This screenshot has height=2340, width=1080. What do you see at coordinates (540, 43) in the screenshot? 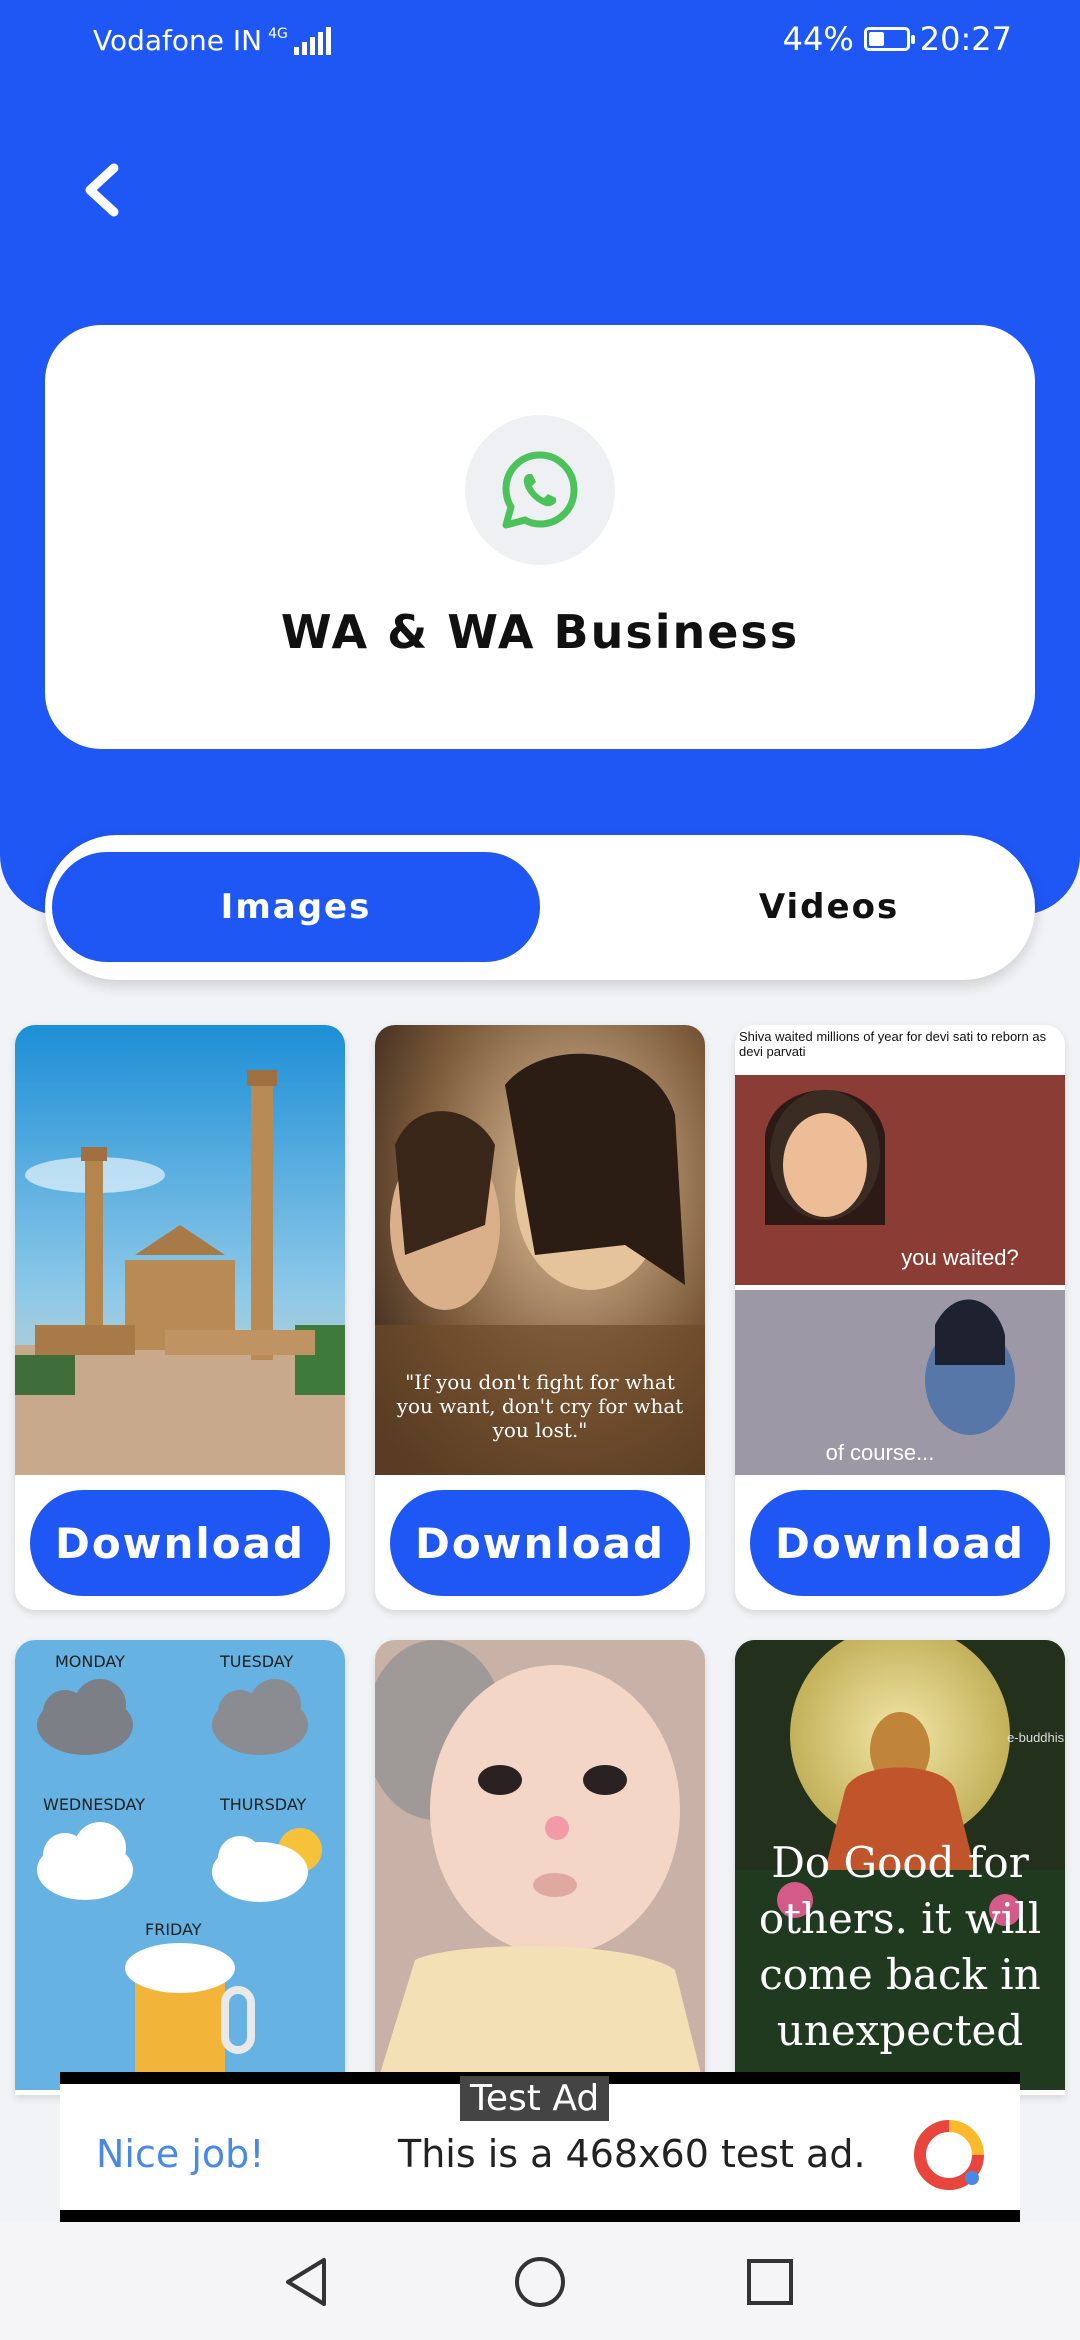
I see `status-bar: Vodafone IN 4G 44% 20:27` at bounding box center [540, 43].